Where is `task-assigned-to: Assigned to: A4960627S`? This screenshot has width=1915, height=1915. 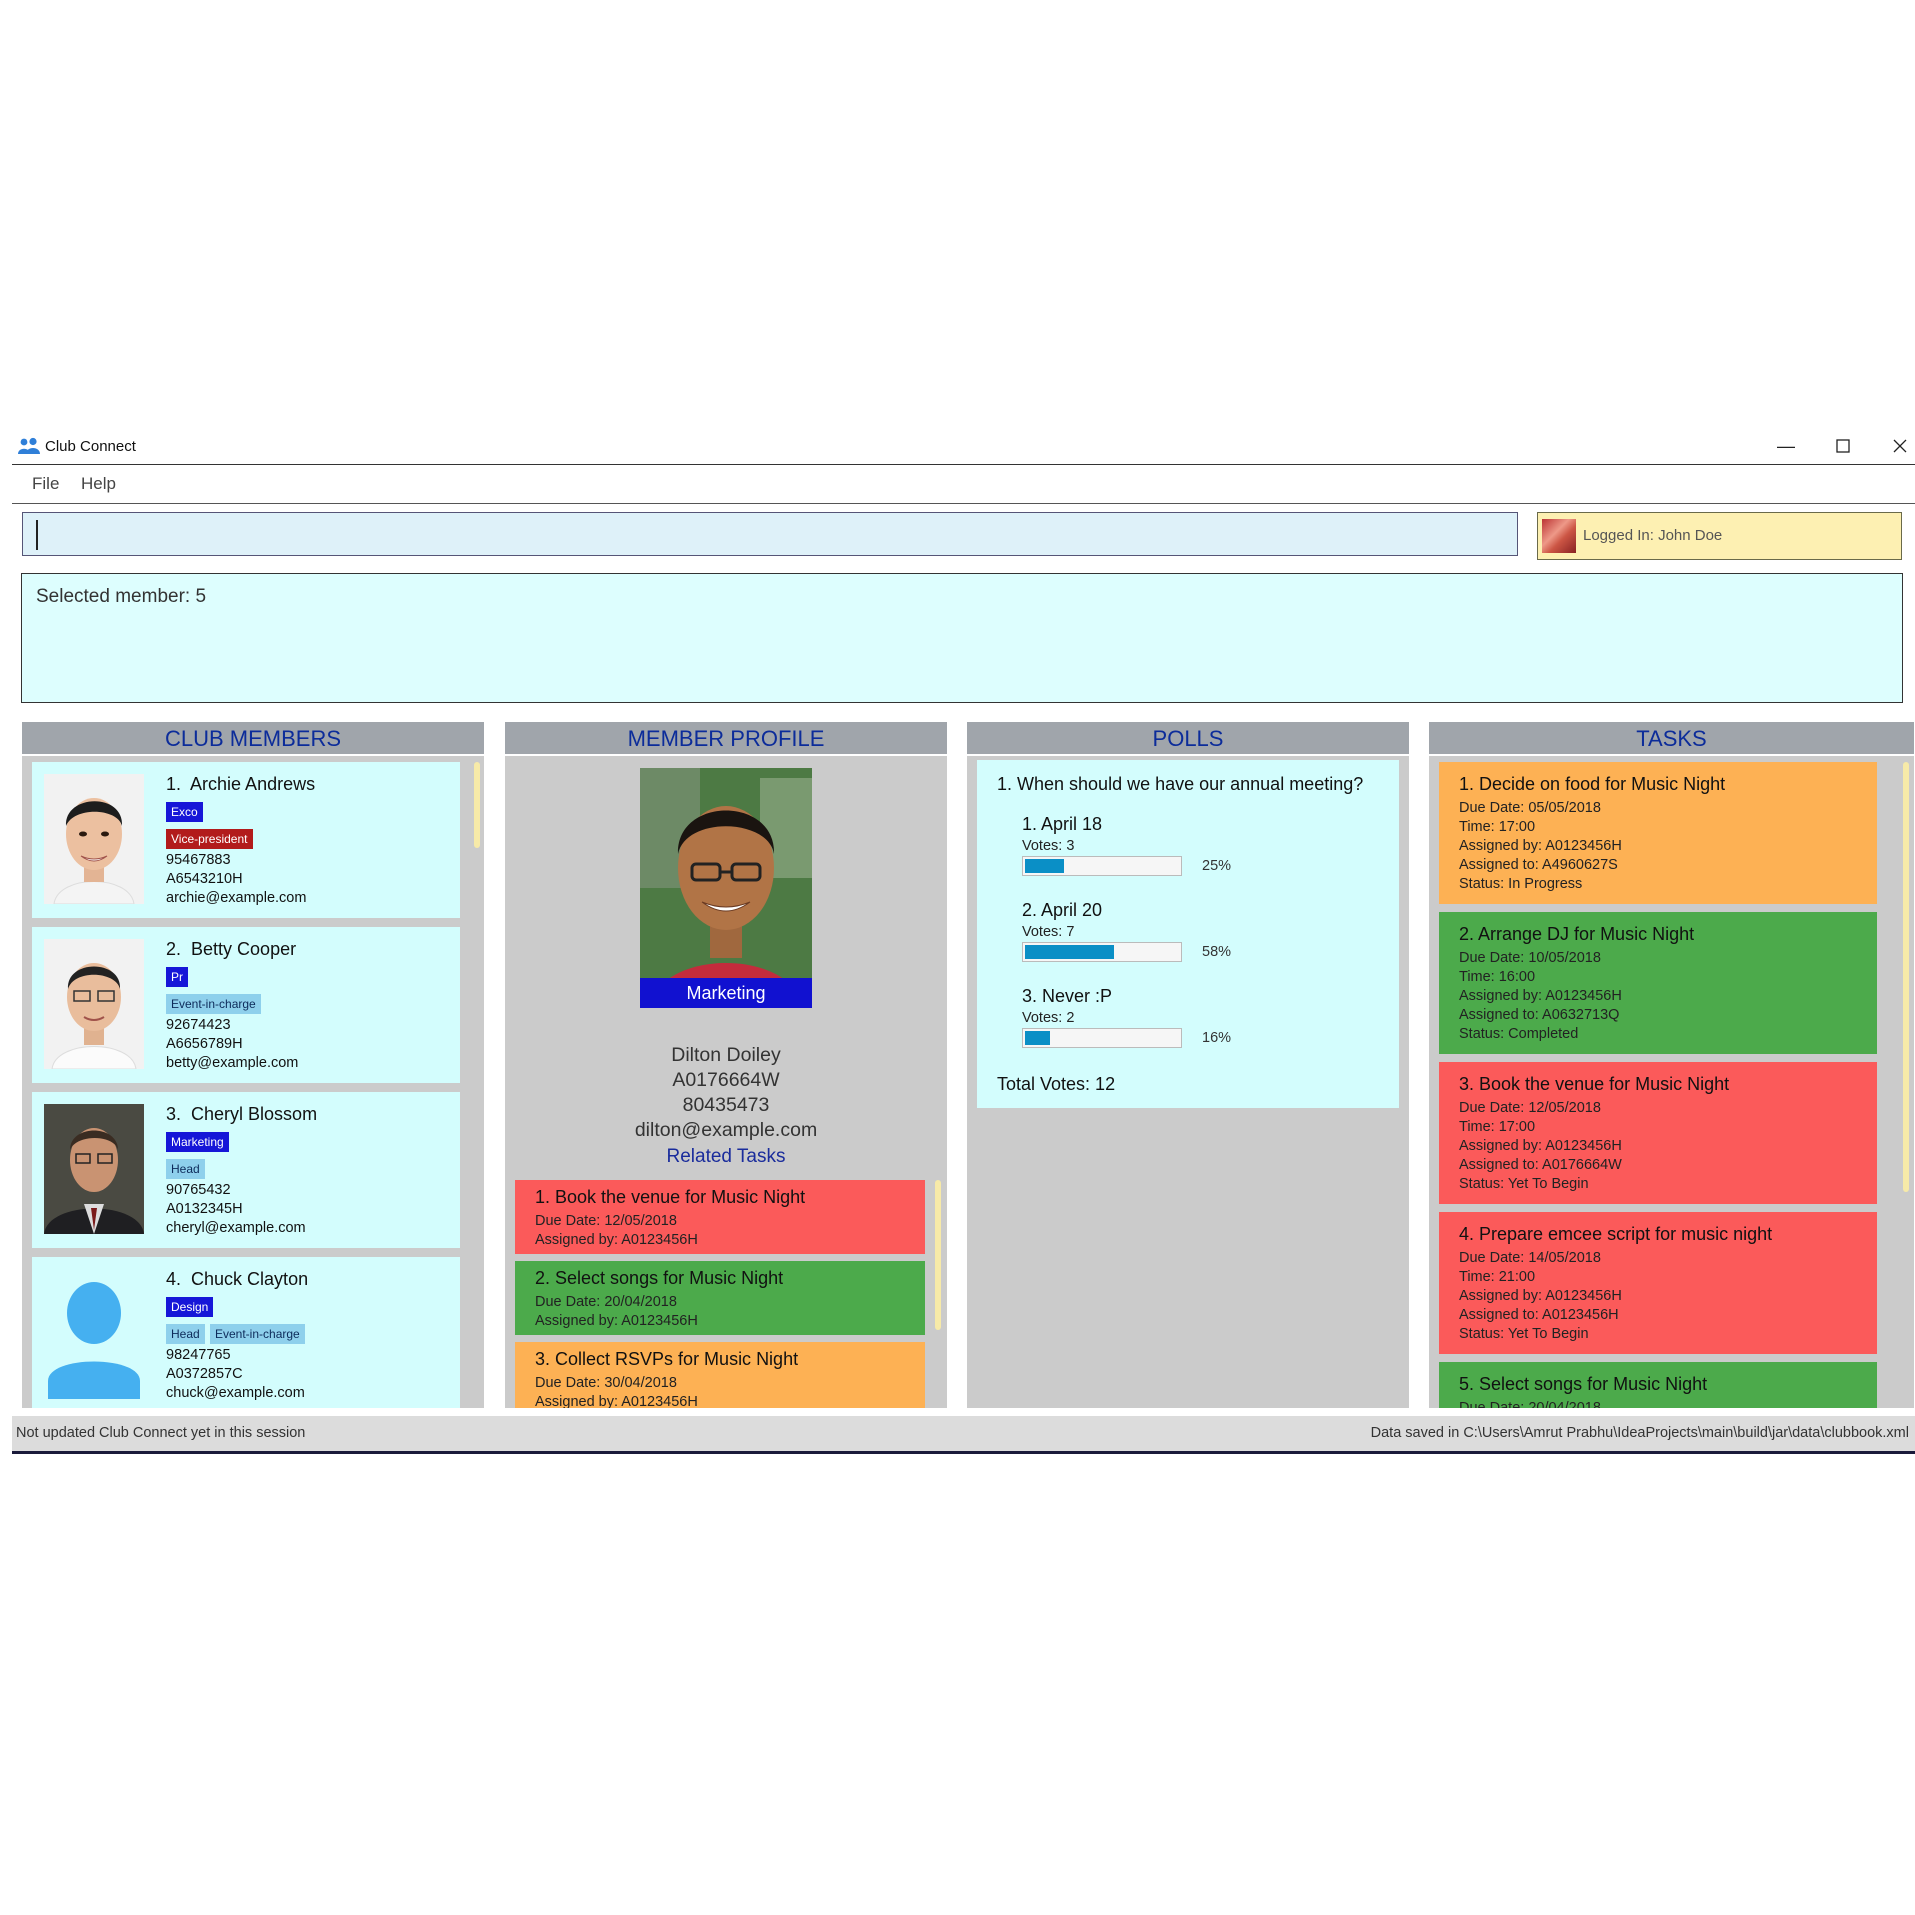 task-assigned-to: Assigned to: A4960627S is located at coordinates (1538, 865).